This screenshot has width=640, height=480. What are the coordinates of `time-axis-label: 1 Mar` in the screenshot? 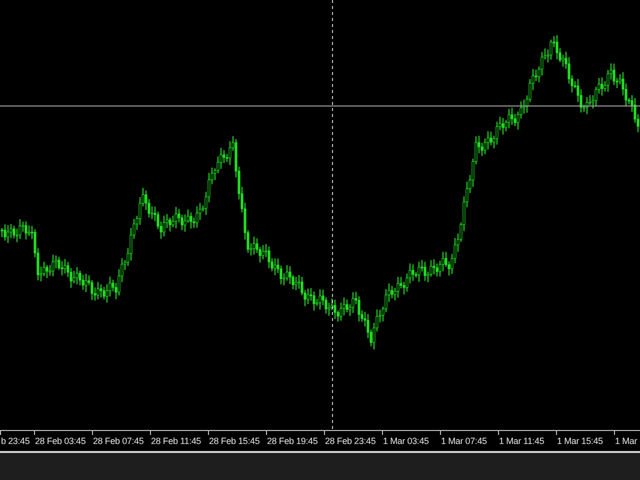 It's located at (626, 441).